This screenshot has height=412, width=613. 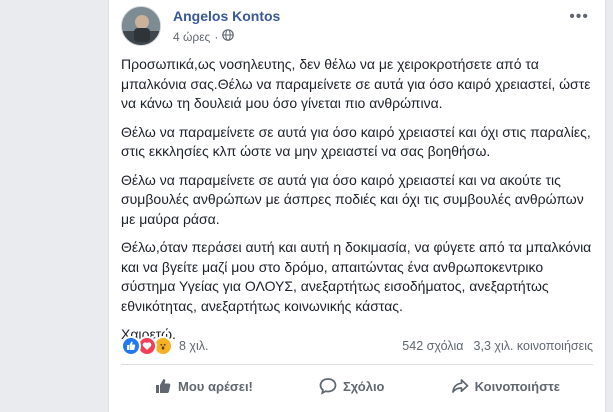 What do you see at coordinates (226, 16) in the screenshot?
I see `author-name: Angelos Kontos` at bounding box center [226, 16].